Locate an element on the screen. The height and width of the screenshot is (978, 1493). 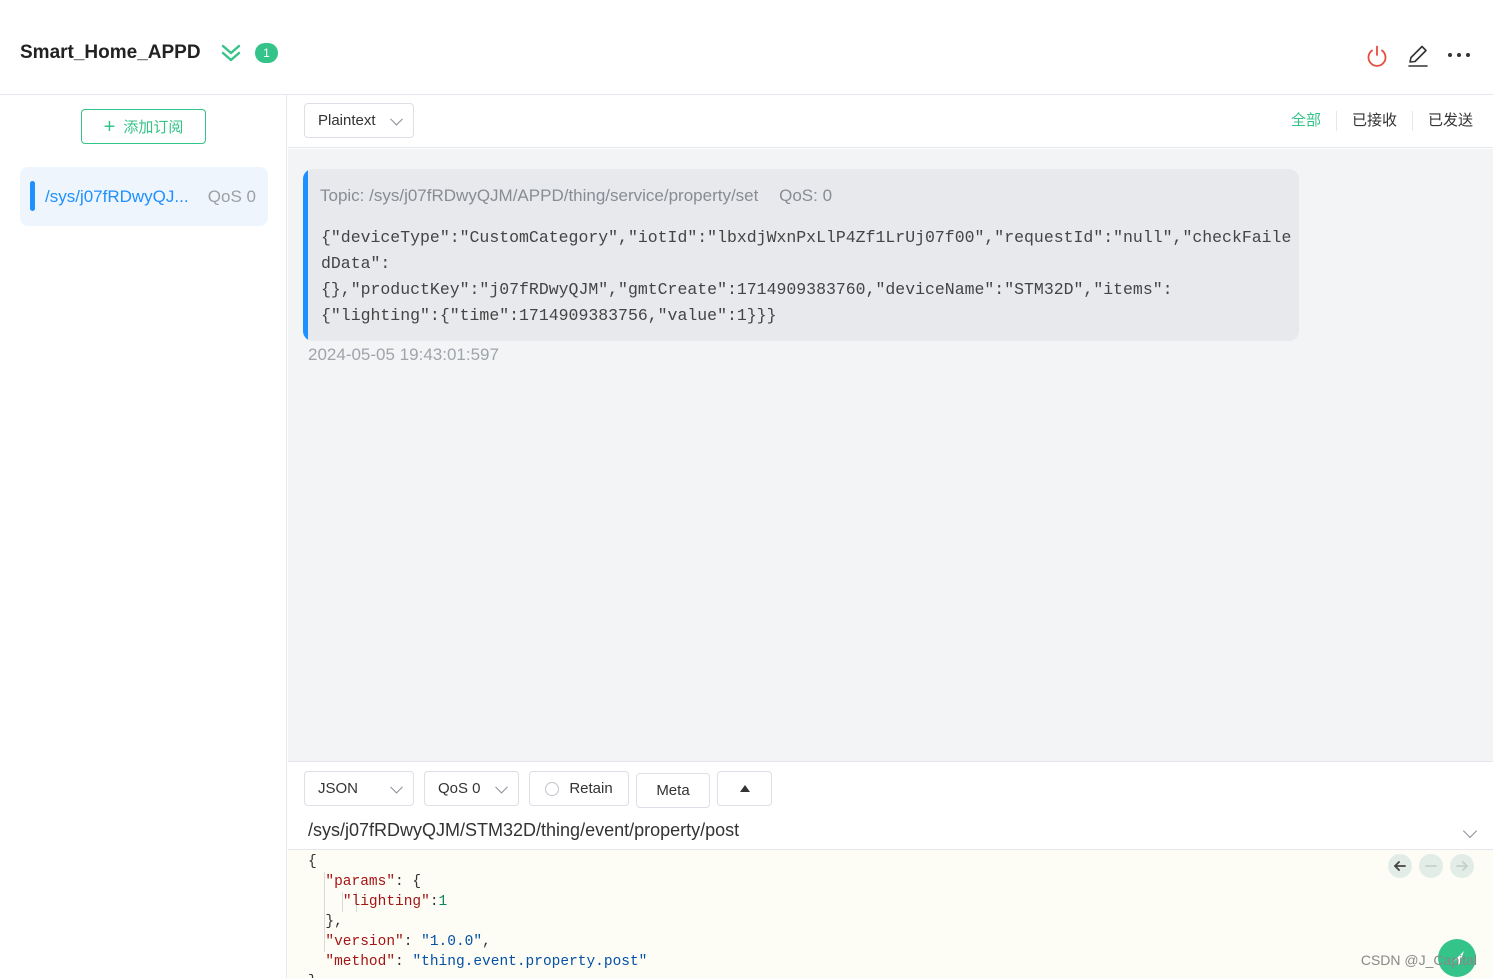
code-line: { is located at coordinates (312, 862).